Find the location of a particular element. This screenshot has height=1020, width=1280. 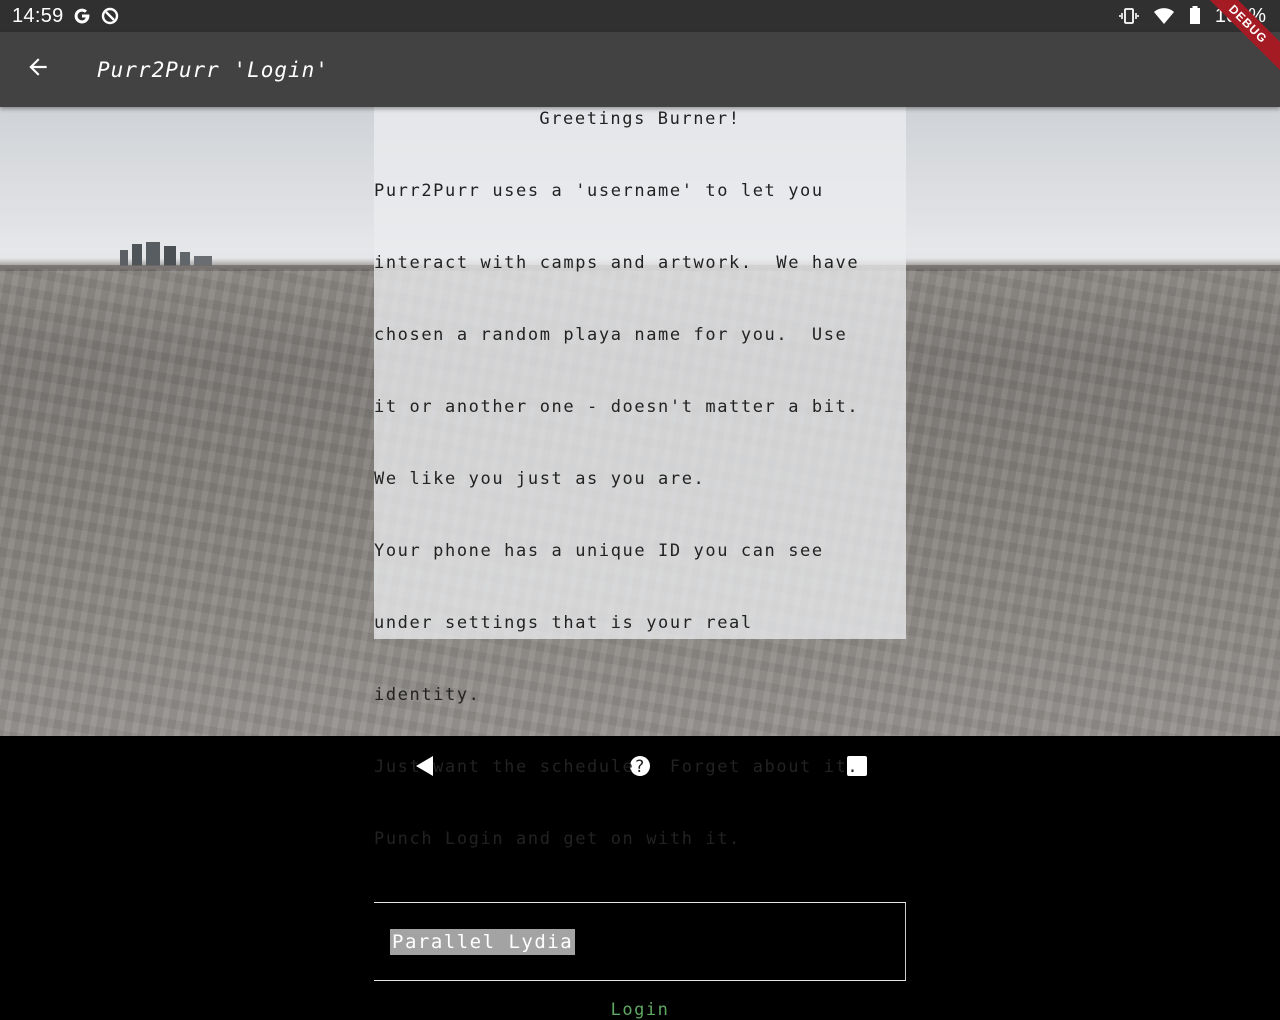

arrow-left-icon is located at coordinates (38, 69).